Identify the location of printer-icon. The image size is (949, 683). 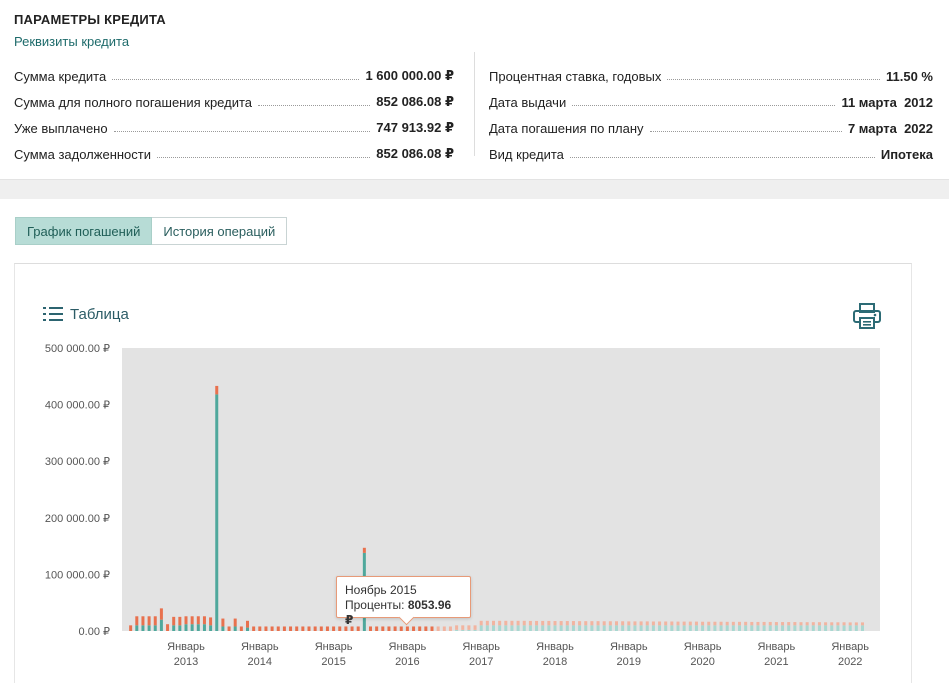
(867, 316).